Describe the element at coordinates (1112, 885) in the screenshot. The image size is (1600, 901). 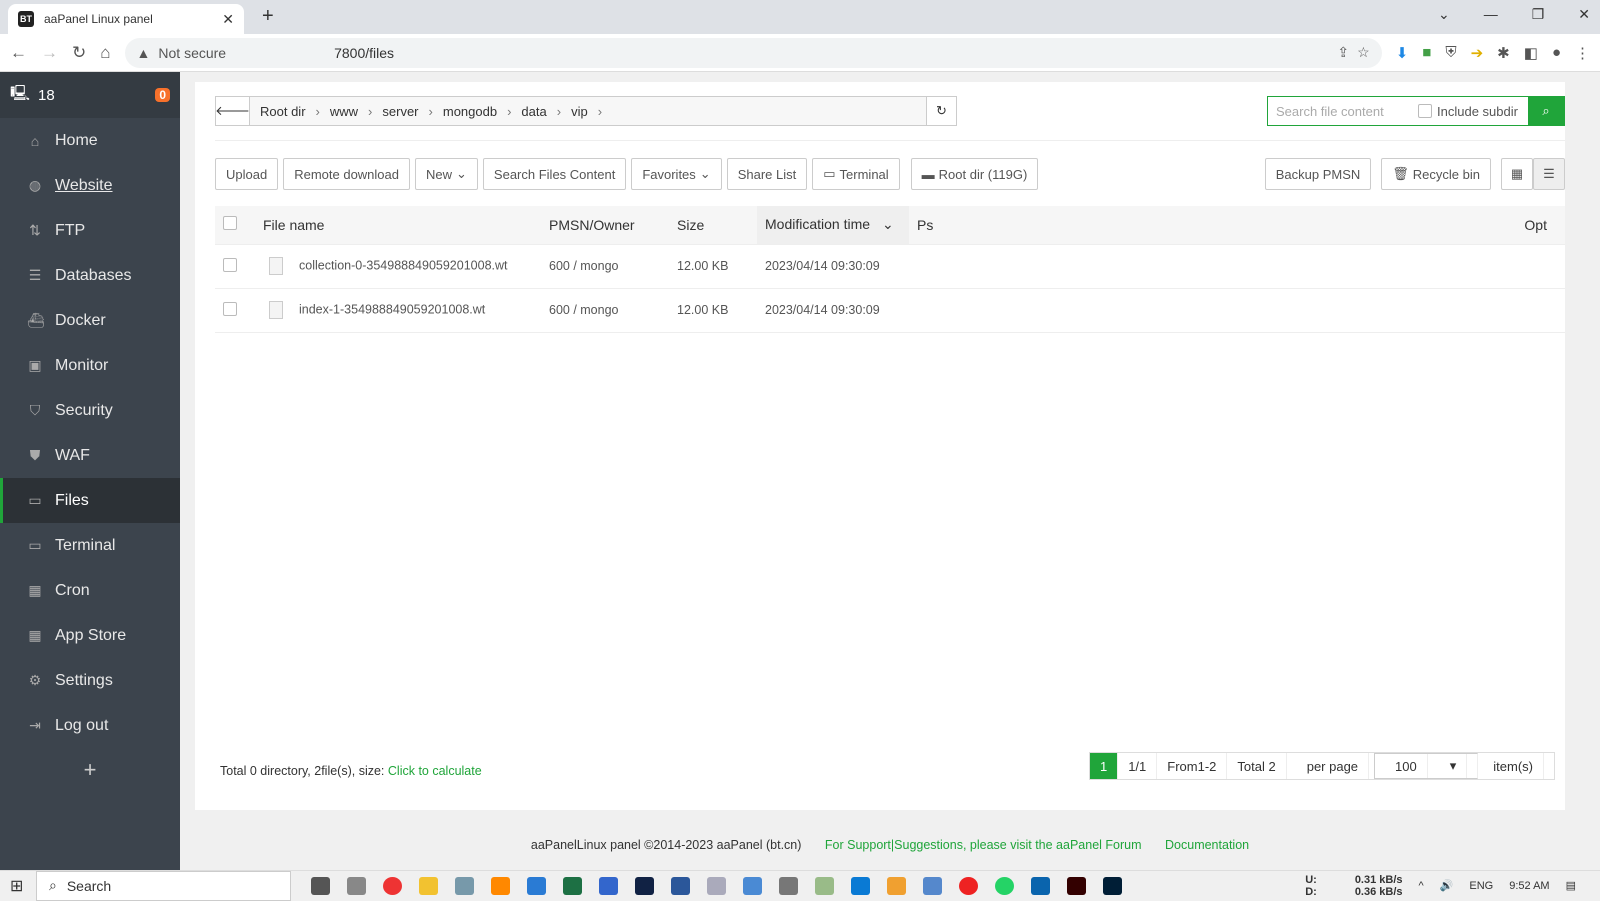
I see `photoshop-icon` at that location.